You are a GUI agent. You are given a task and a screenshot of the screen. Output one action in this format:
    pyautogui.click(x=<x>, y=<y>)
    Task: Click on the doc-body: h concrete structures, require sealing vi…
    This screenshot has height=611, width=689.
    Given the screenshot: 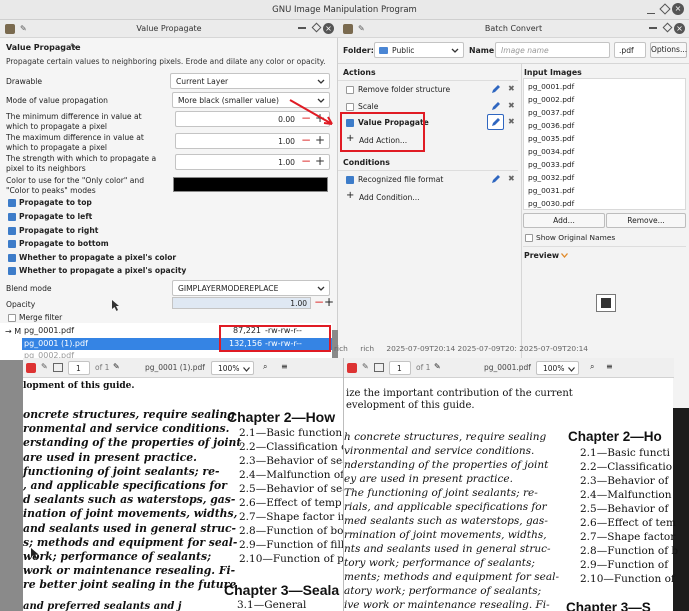 What is the action you would take?
    pyautogui.click(x=452, y=520)
    